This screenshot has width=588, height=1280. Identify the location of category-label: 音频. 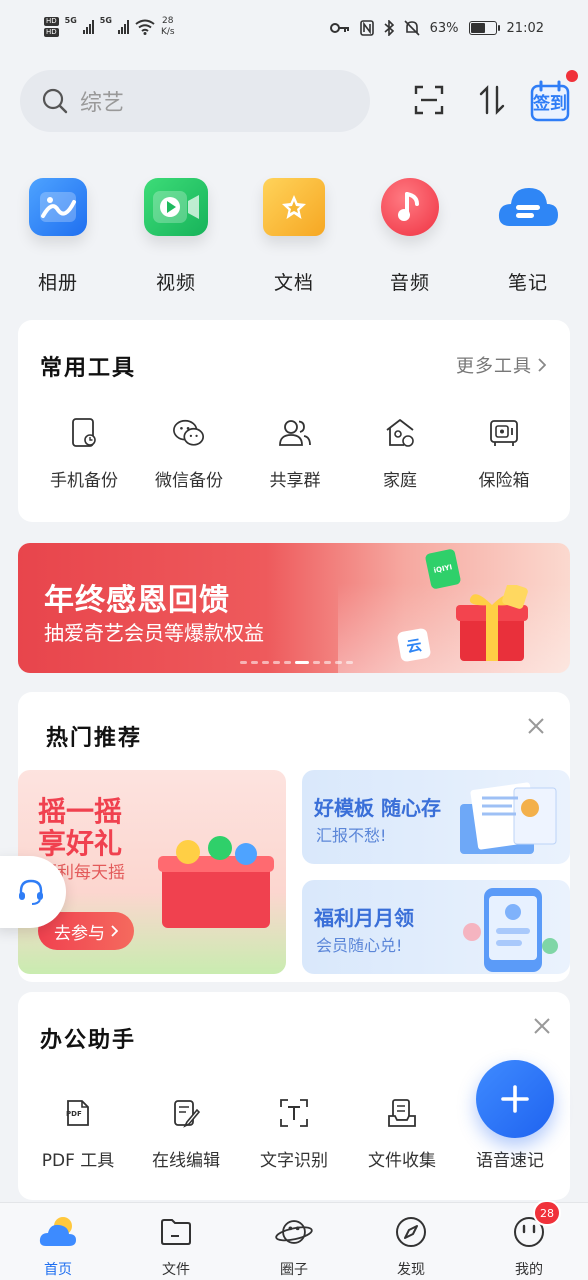
(409, 283).